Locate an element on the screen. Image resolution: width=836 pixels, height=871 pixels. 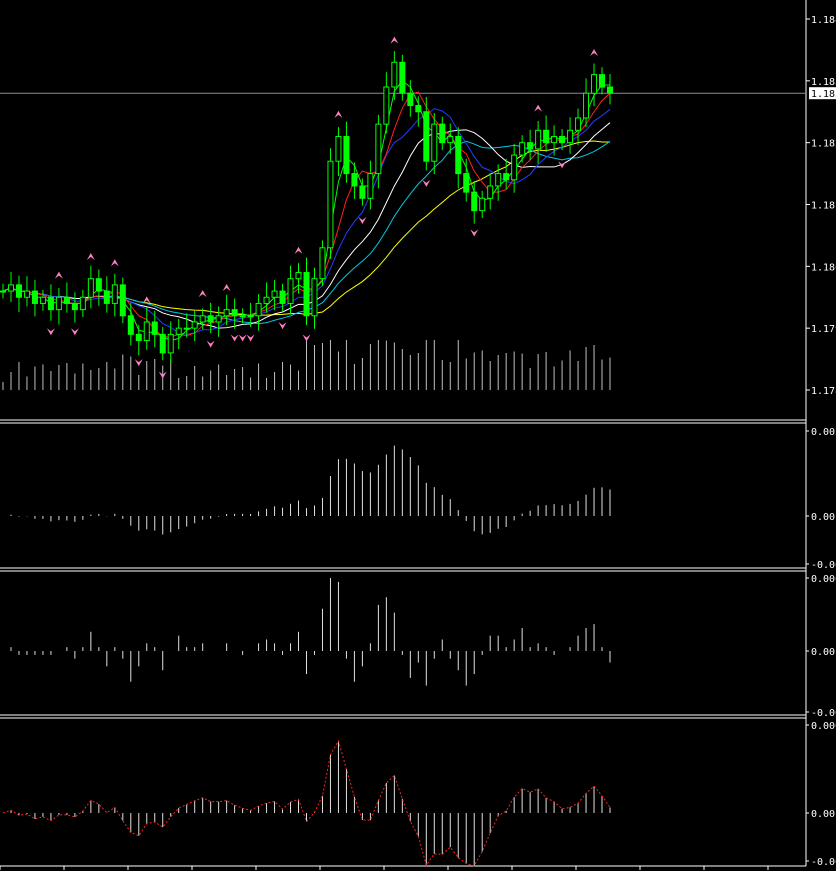
indicator-axis-label: 0.002 is located at coordinates (823, 432).